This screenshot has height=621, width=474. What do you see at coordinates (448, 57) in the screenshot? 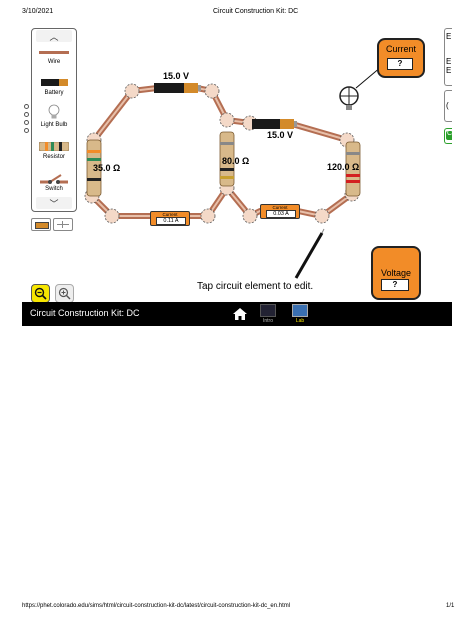
I see `right-panel-fragment-top: E E E` at bounding box center [448, 57].